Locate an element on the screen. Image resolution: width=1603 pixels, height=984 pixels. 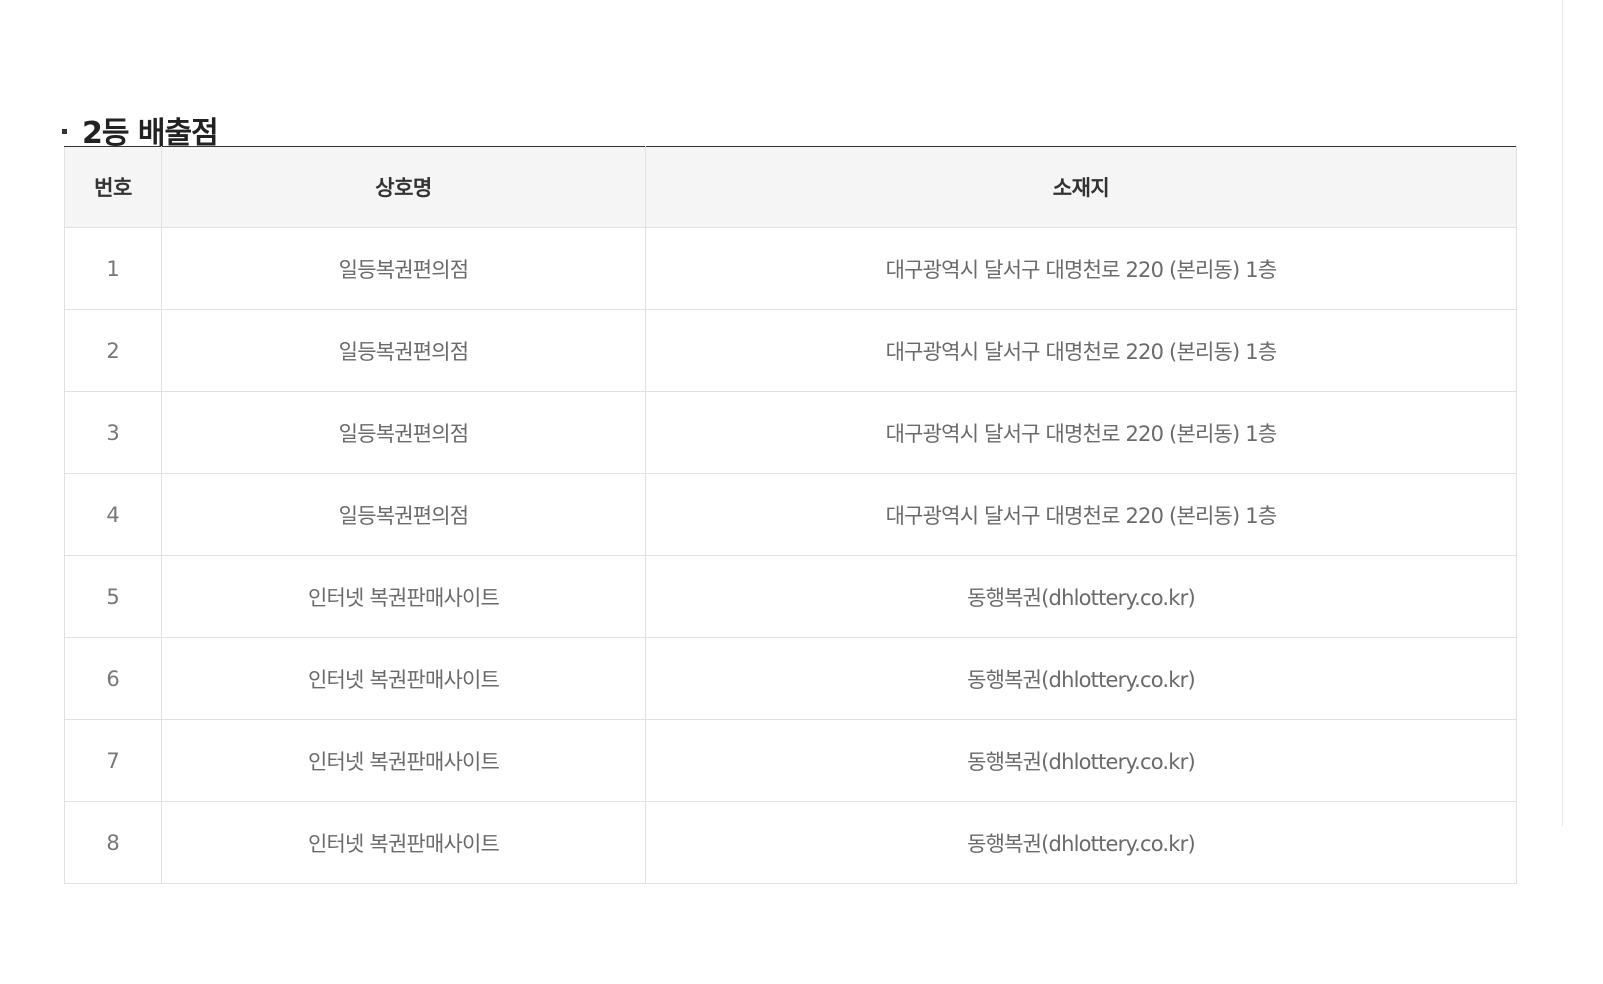
table-row: 7 인터넷 복권판매사이트 동행복권(dhlottery.co.kr) is located at coordinates (790, 760).